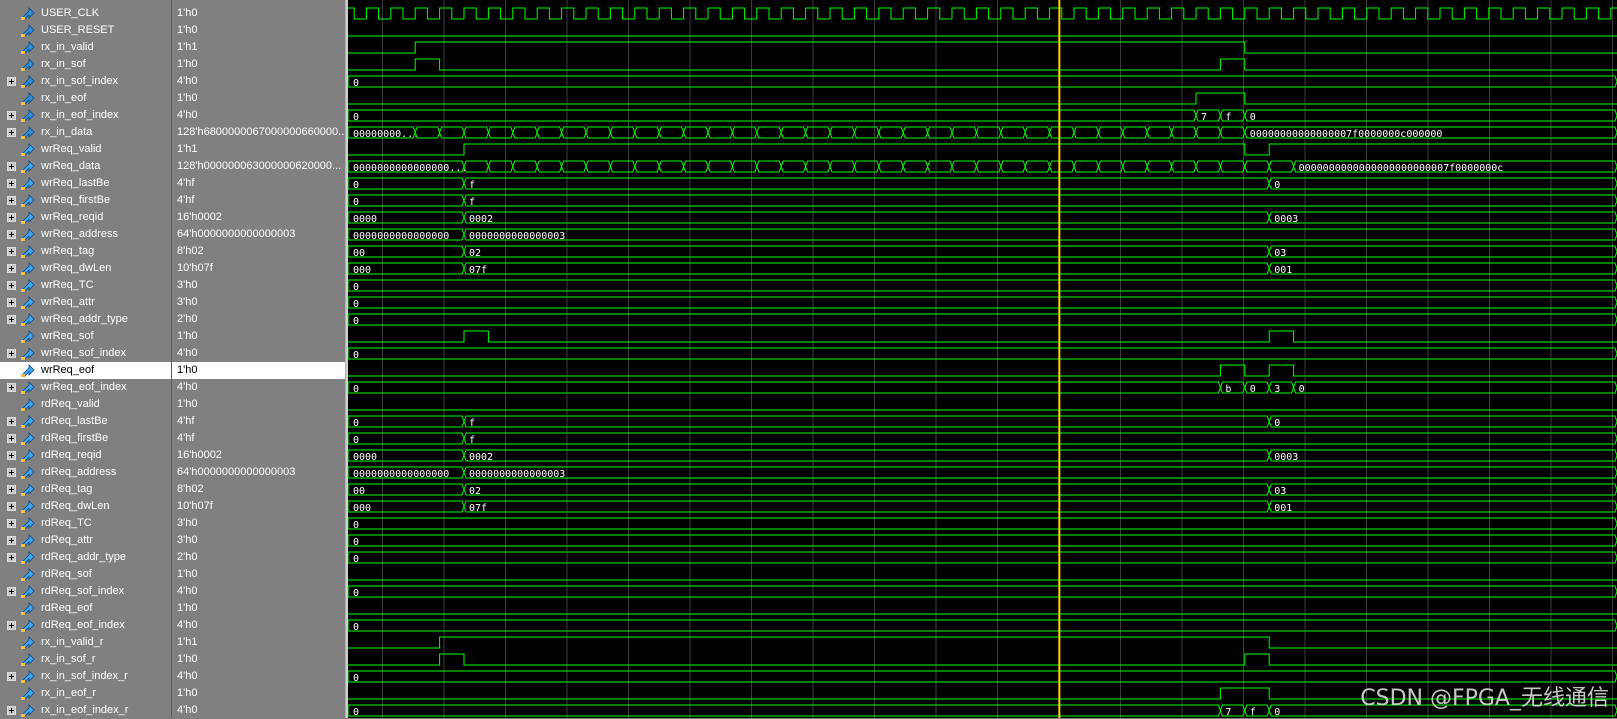  I want to click on signal-row: rdReq_sof_index, so click(85, 591).